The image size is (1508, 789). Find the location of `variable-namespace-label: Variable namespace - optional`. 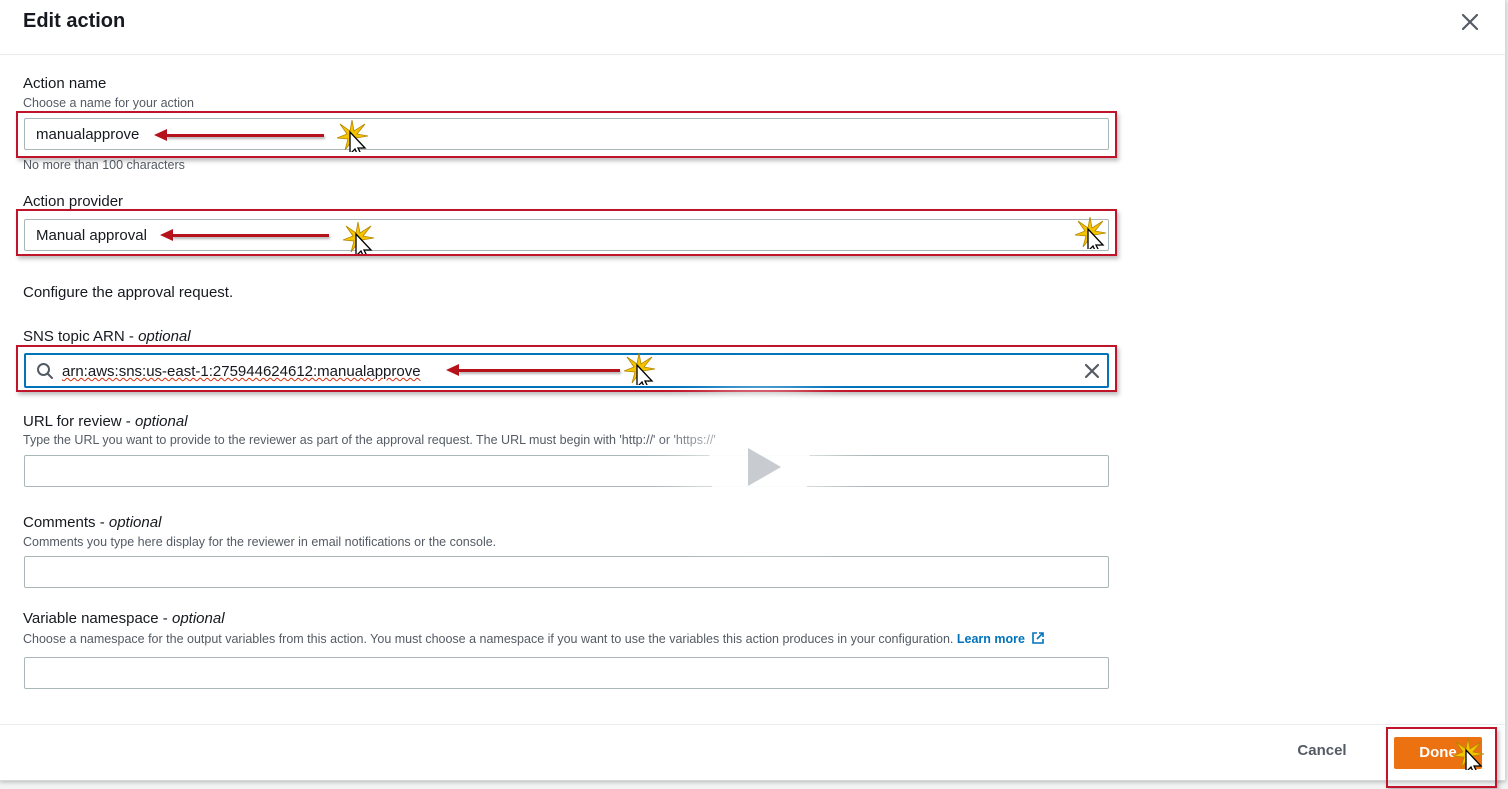

variable-namespace-label: Variable namespace - optional is located at coordinates (124, 618).